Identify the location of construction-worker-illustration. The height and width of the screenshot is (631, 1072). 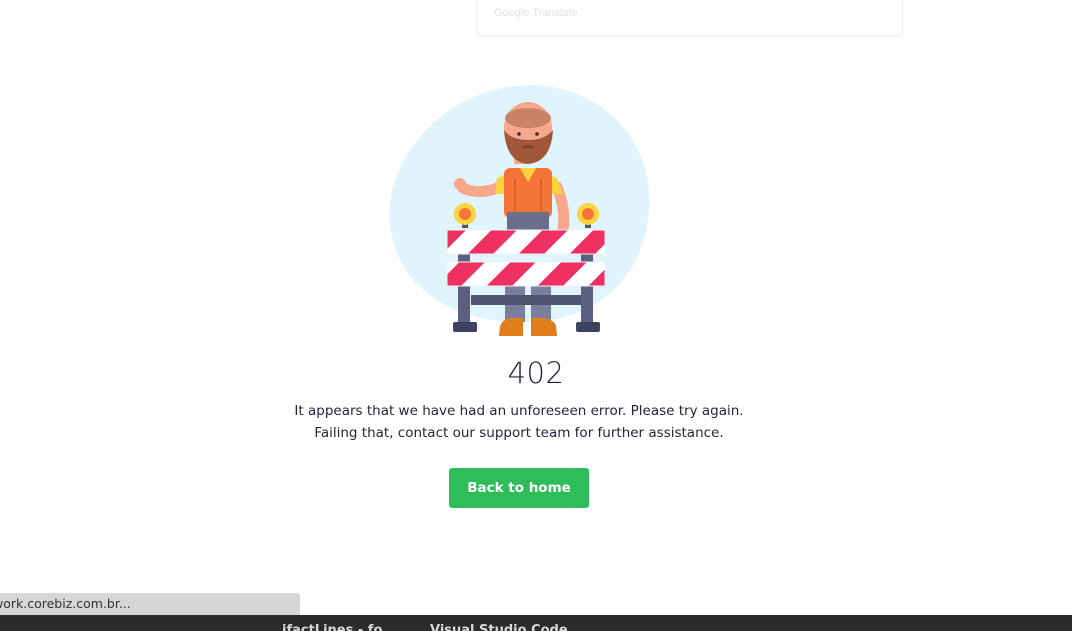
(519, 210).